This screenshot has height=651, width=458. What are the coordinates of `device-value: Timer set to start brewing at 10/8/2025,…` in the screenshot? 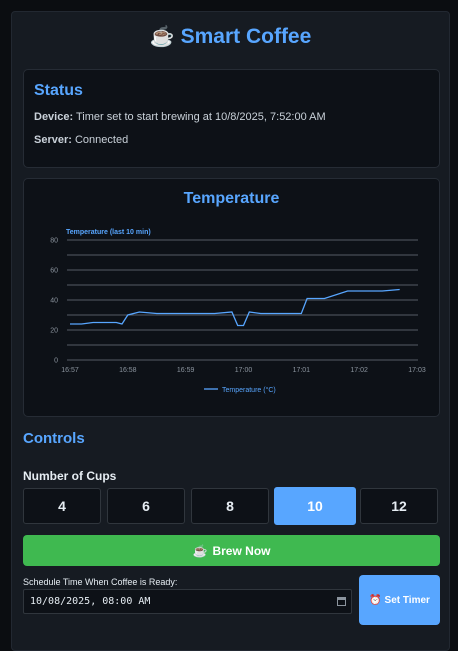 It's located at (201, 117).